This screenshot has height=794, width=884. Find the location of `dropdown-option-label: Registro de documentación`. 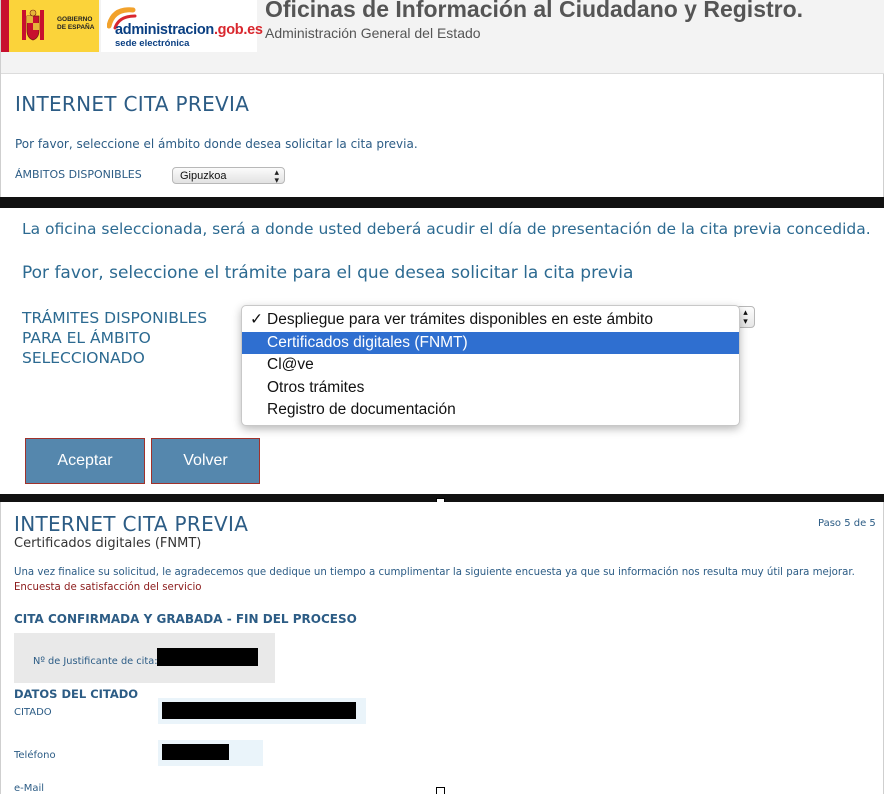

dropdown-option-label: Registro de documentación is located at coordinates (361, 410).